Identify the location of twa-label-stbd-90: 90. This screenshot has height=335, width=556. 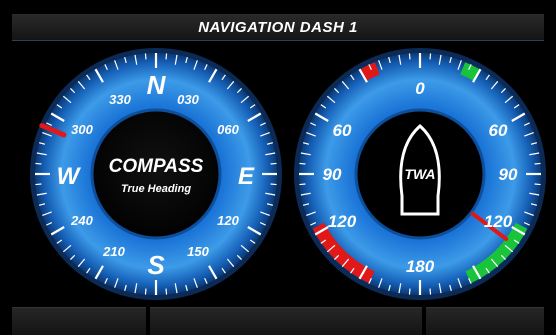
(508, 174).